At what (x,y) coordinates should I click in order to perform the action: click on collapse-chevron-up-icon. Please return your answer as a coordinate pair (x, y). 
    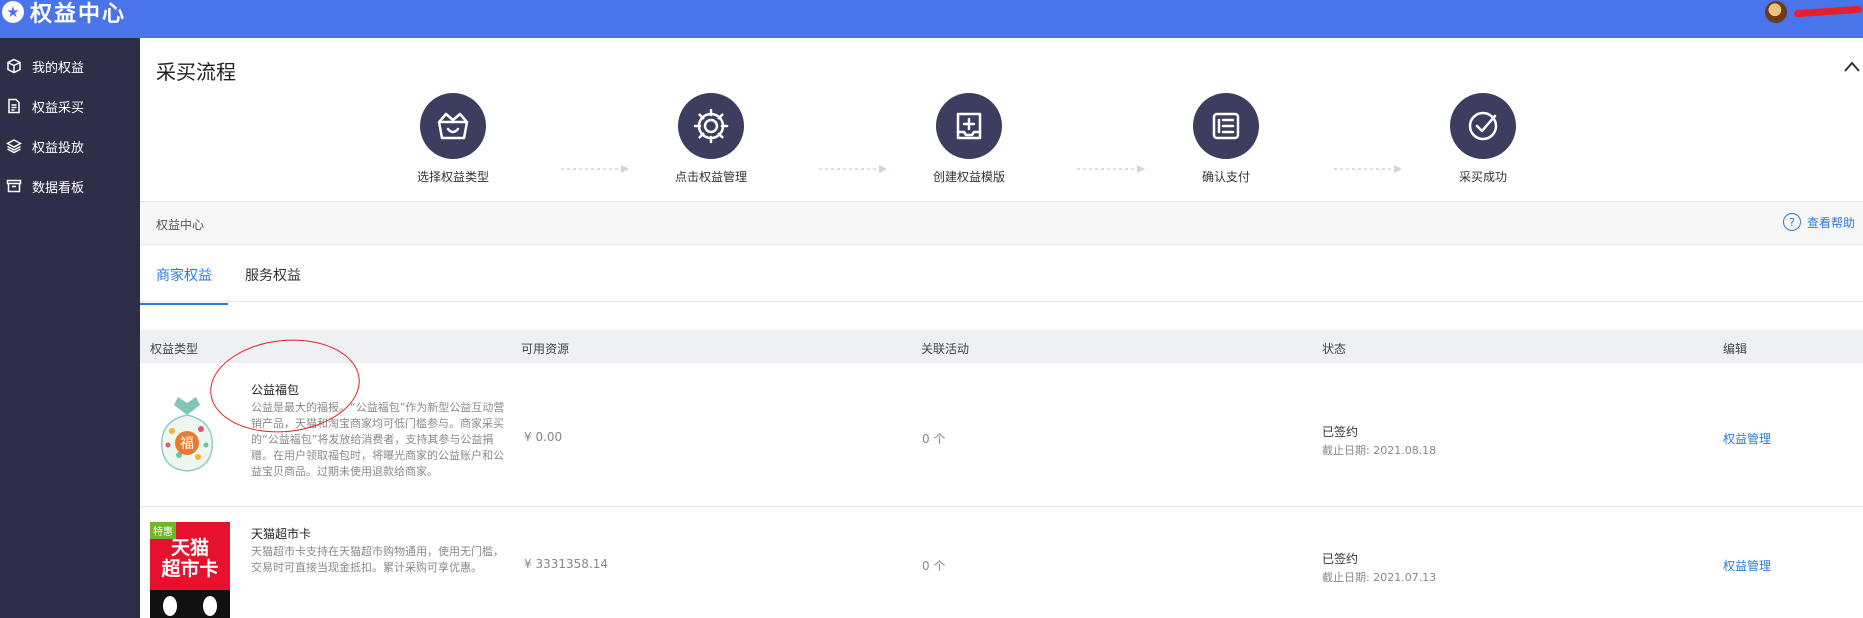
    Looking at the image, I should click on (1852, 67).